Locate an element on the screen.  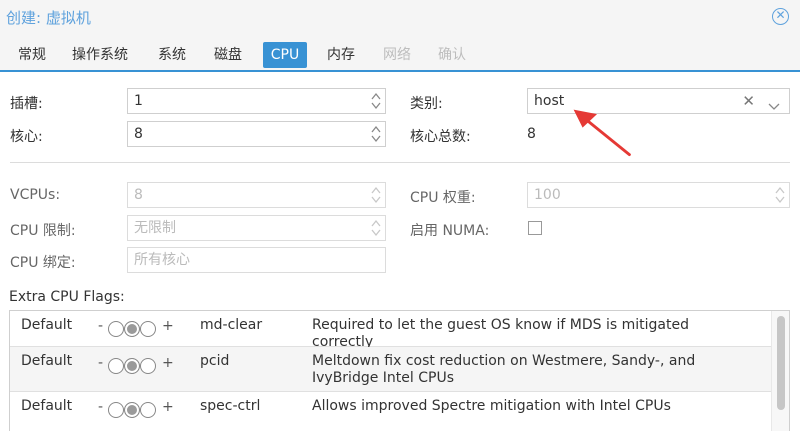
tab-cpu: CPU is located at coordinates (285, 55).